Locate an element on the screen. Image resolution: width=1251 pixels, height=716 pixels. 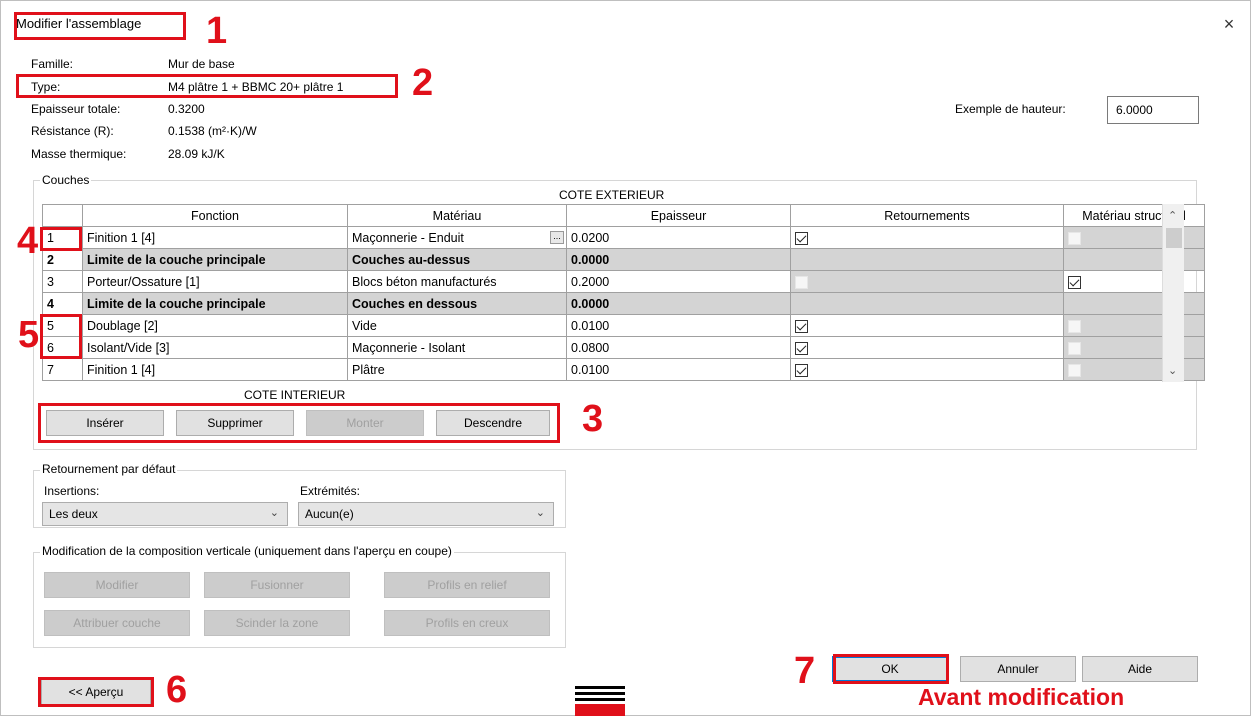
annotation-number-2: 2 is located at coordinates (423, 83).